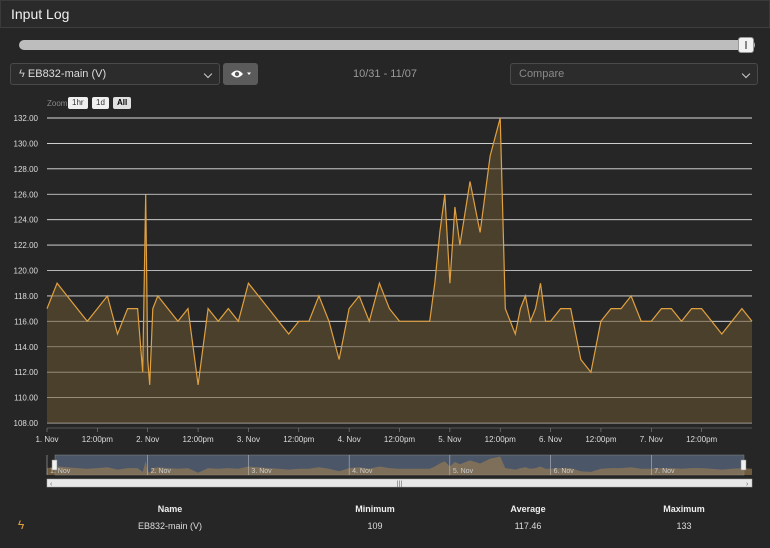  Describe the element at coordinates (349, 439) in the screenshot. I see `x-tick-label: 4. Nov` at that location.